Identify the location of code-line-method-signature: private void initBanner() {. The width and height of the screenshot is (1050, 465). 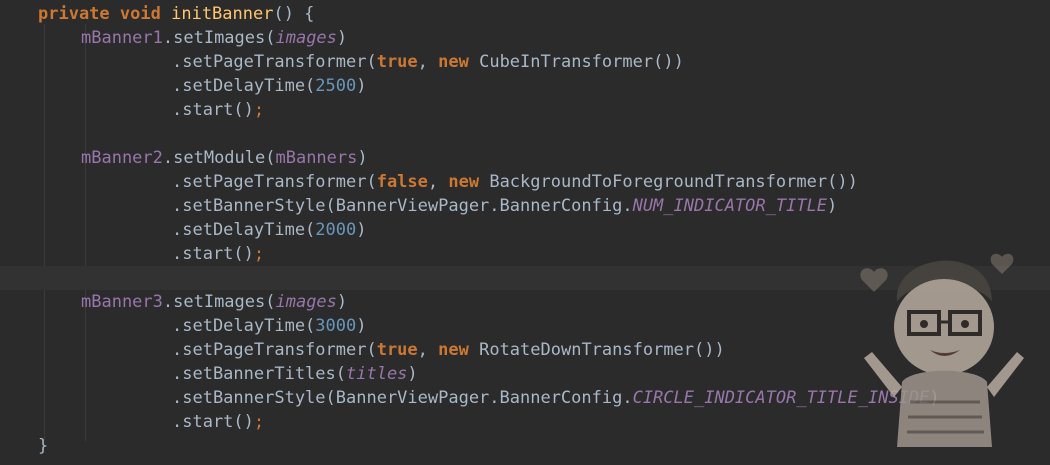
(525, 14).